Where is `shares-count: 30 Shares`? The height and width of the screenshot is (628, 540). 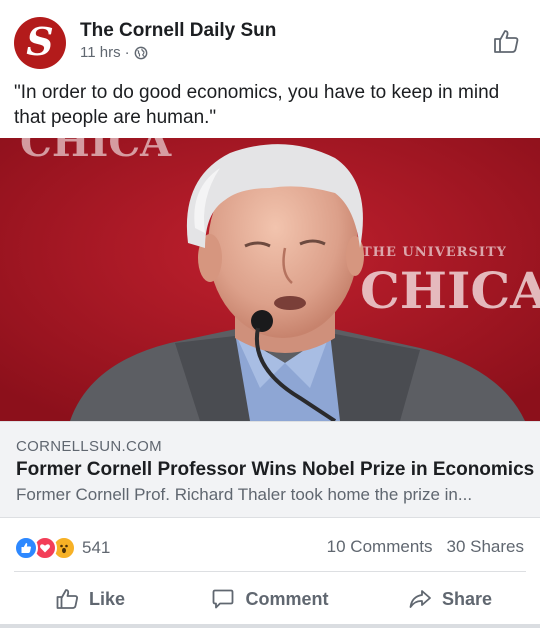 shares-count: 30 Shares is located at coordinates (486, 547).